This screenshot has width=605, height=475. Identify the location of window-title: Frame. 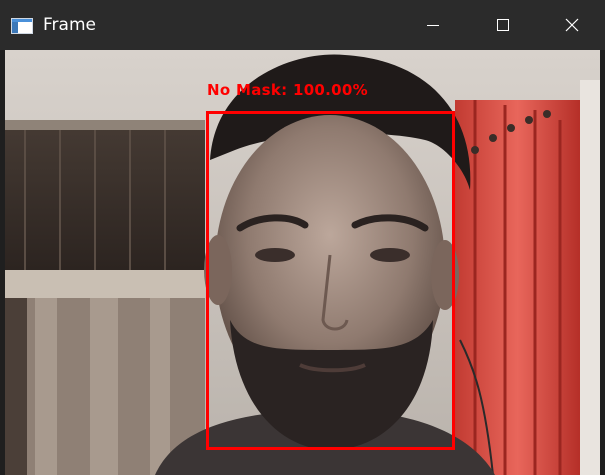
(69, 25).